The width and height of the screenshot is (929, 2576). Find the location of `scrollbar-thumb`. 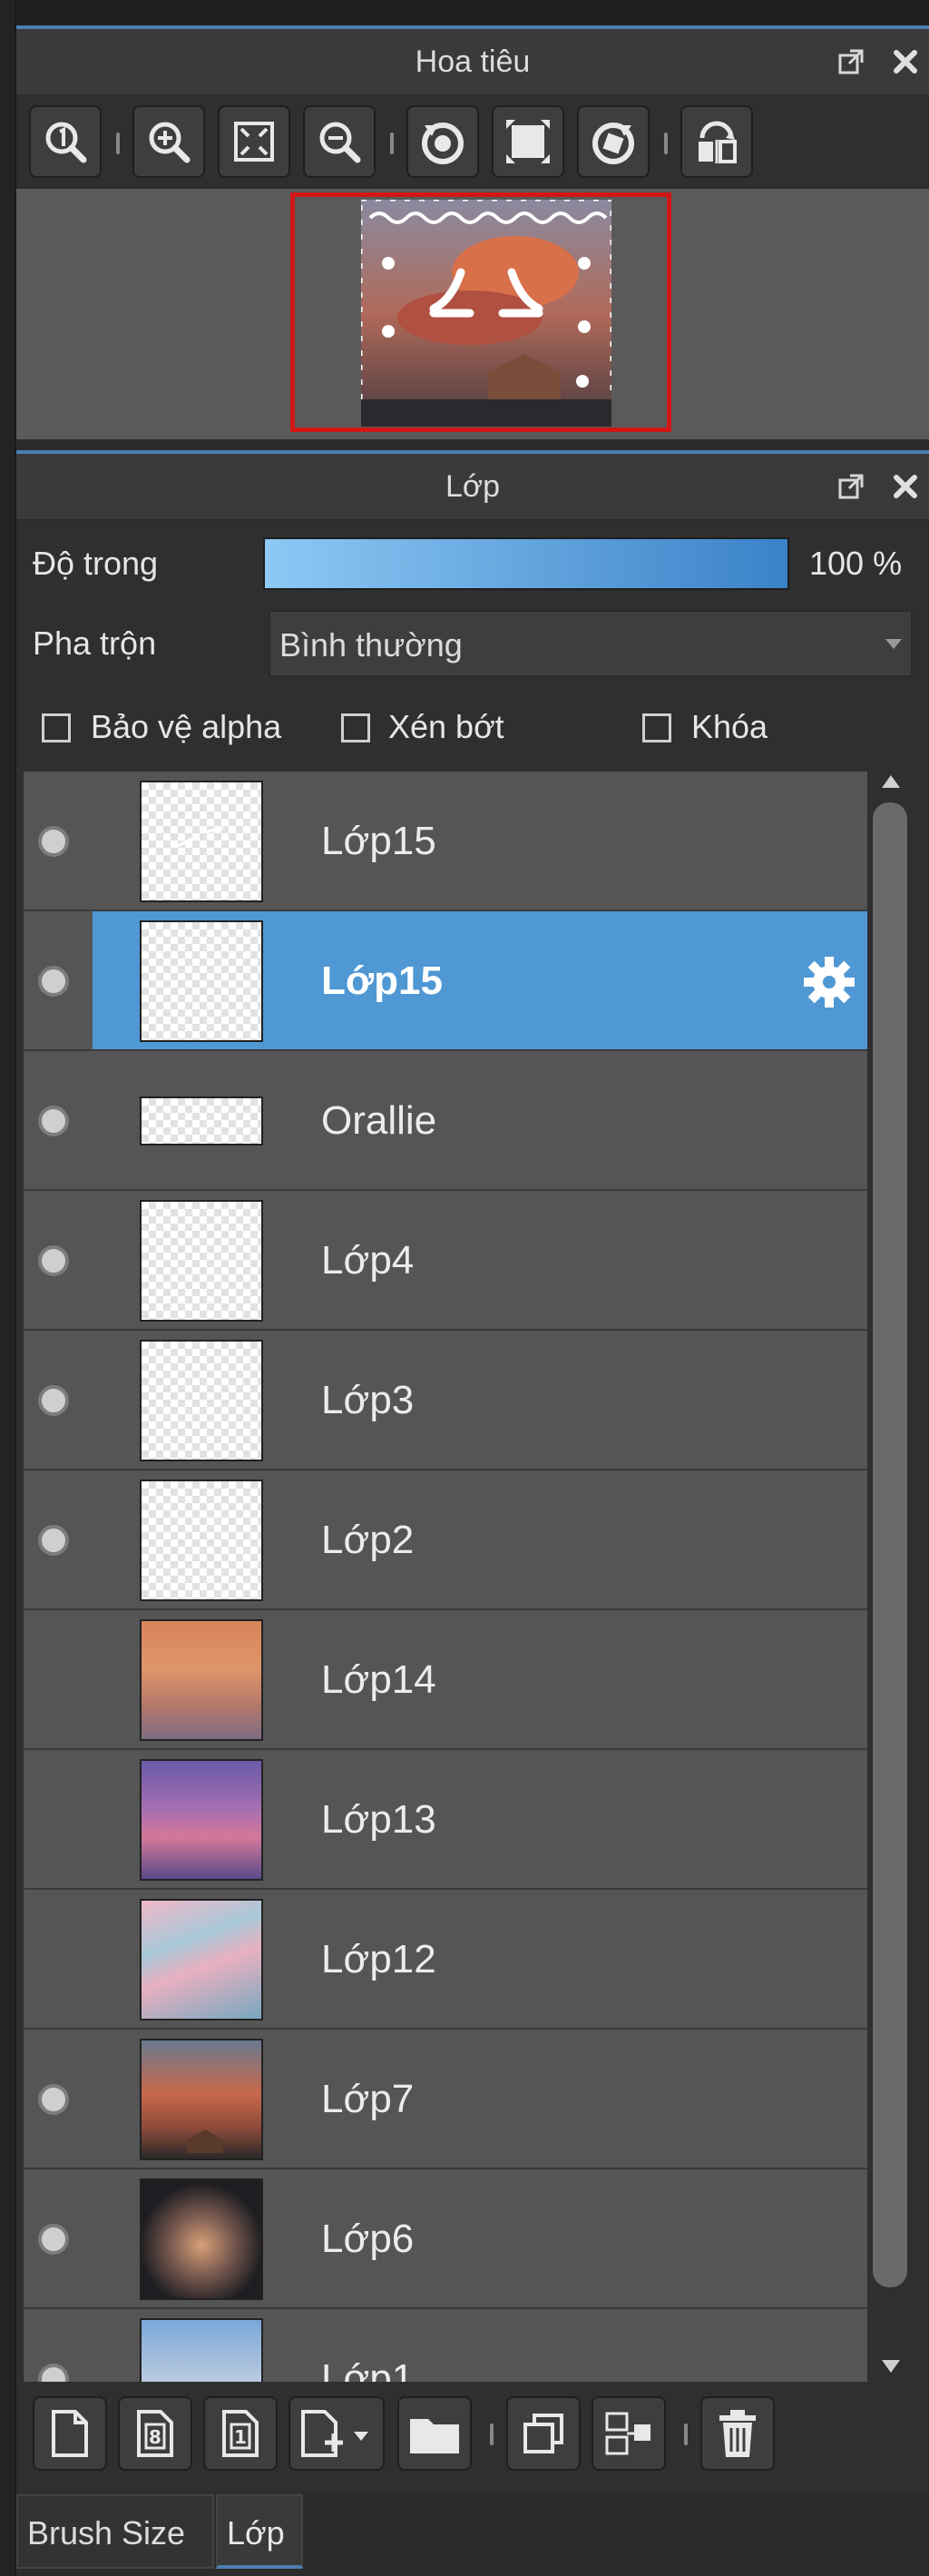

scrollbar-thumb is located at coordinates (890, 1544).